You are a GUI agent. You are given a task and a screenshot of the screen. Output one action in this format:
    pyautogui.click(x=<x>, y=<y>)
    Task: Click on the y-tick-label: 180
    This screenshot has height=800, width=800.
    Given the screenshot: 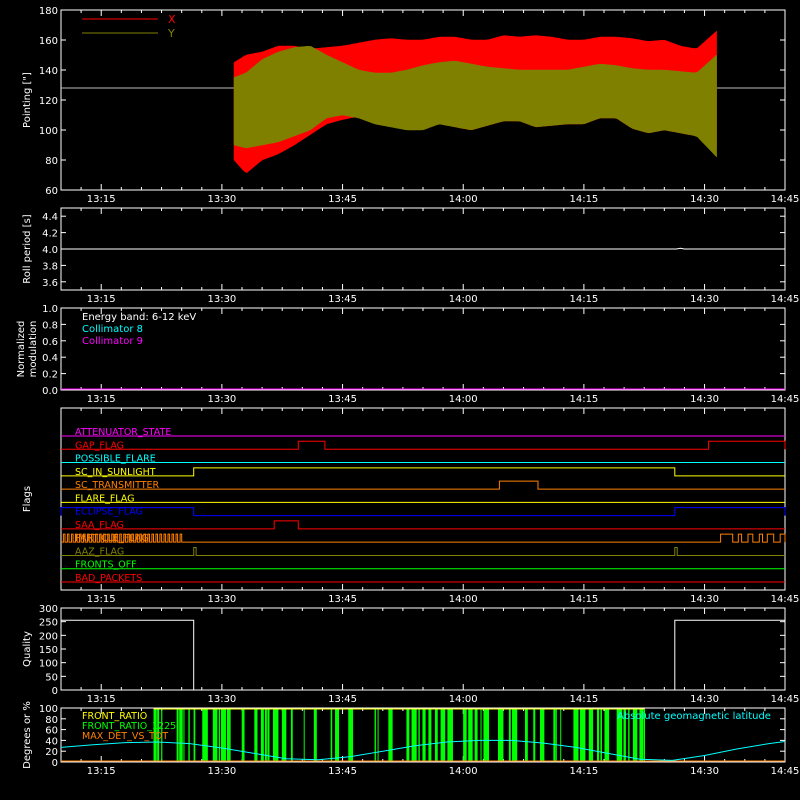 What is the action you would take?
    pyautogui.click(x=48, y=11)
    